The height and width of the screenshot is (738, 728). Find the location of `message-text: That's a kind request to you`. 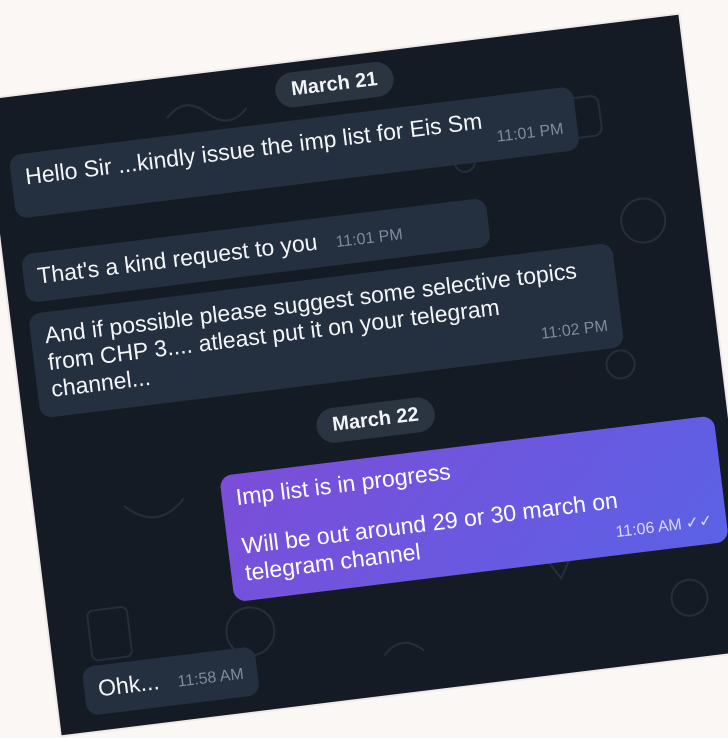

message-text: That's a kind request to you is located at coordinates (177, 258).